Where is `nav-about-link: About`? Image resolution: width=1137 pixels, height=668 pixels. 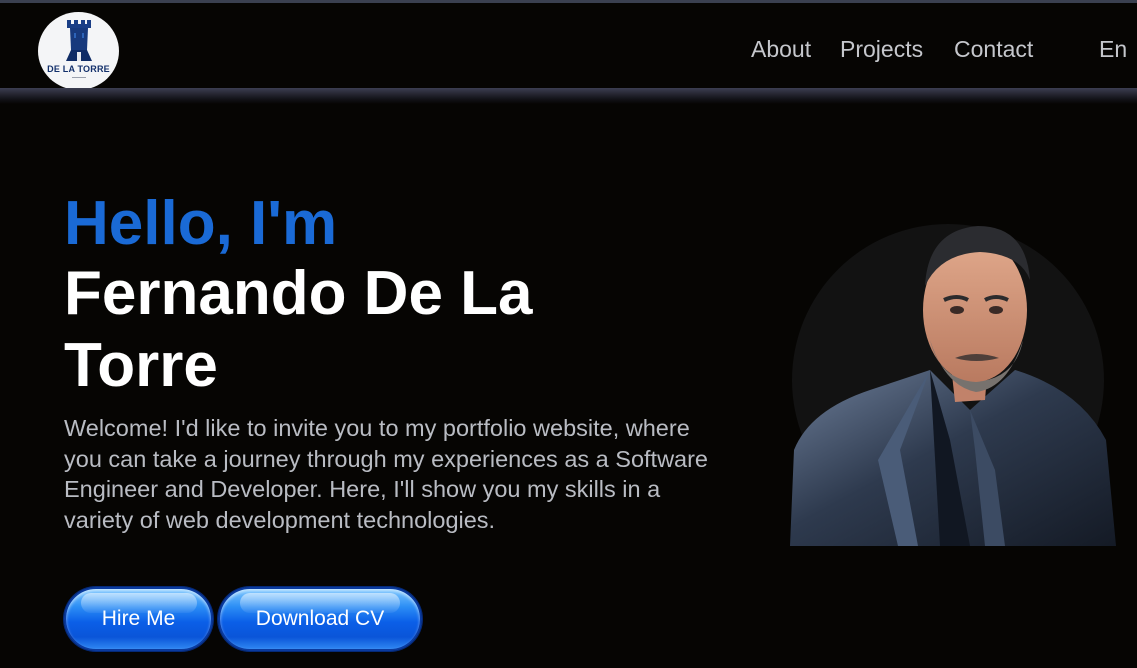 nav-about-link: About is located at coordinates (781, 49).